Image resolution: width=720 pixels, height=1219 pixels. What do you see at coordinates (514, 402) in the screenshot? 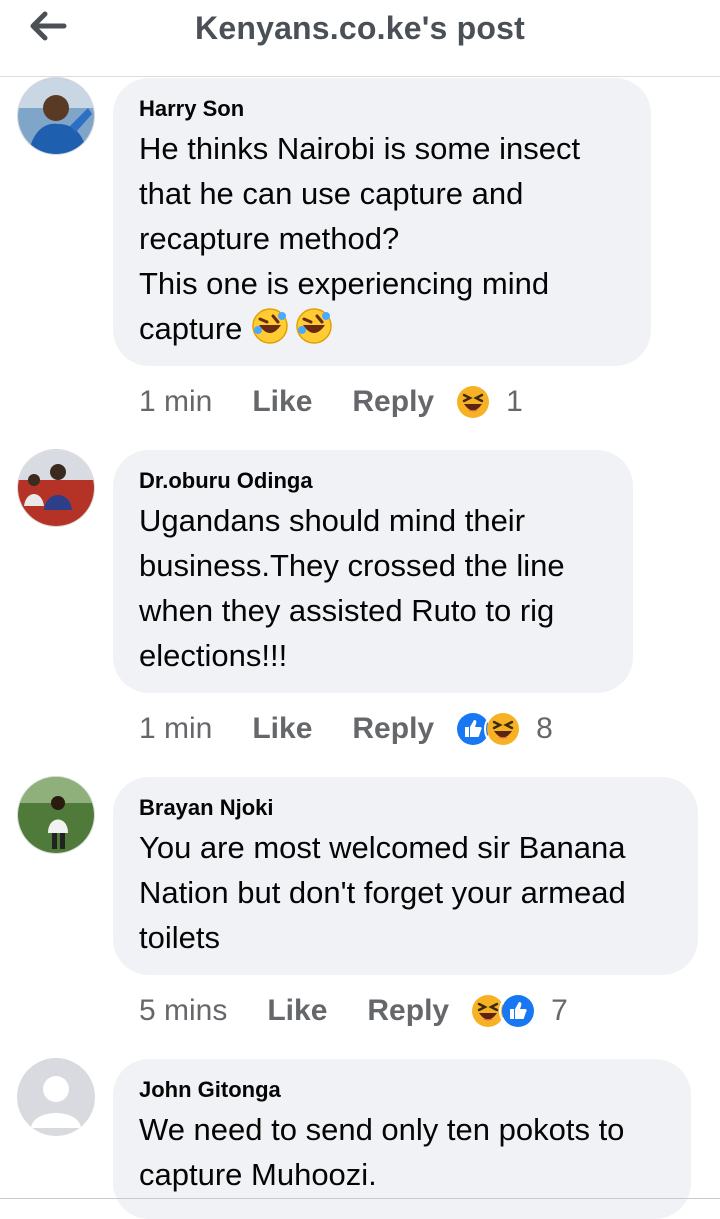
I see `reaction-count: 1` at bounding box center [514, 402].